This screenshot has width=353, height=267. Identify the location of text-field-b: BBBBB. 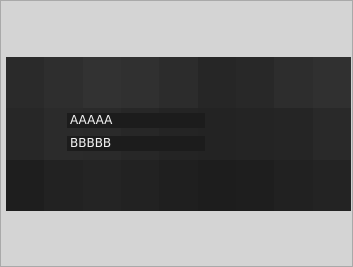
(136, 143).